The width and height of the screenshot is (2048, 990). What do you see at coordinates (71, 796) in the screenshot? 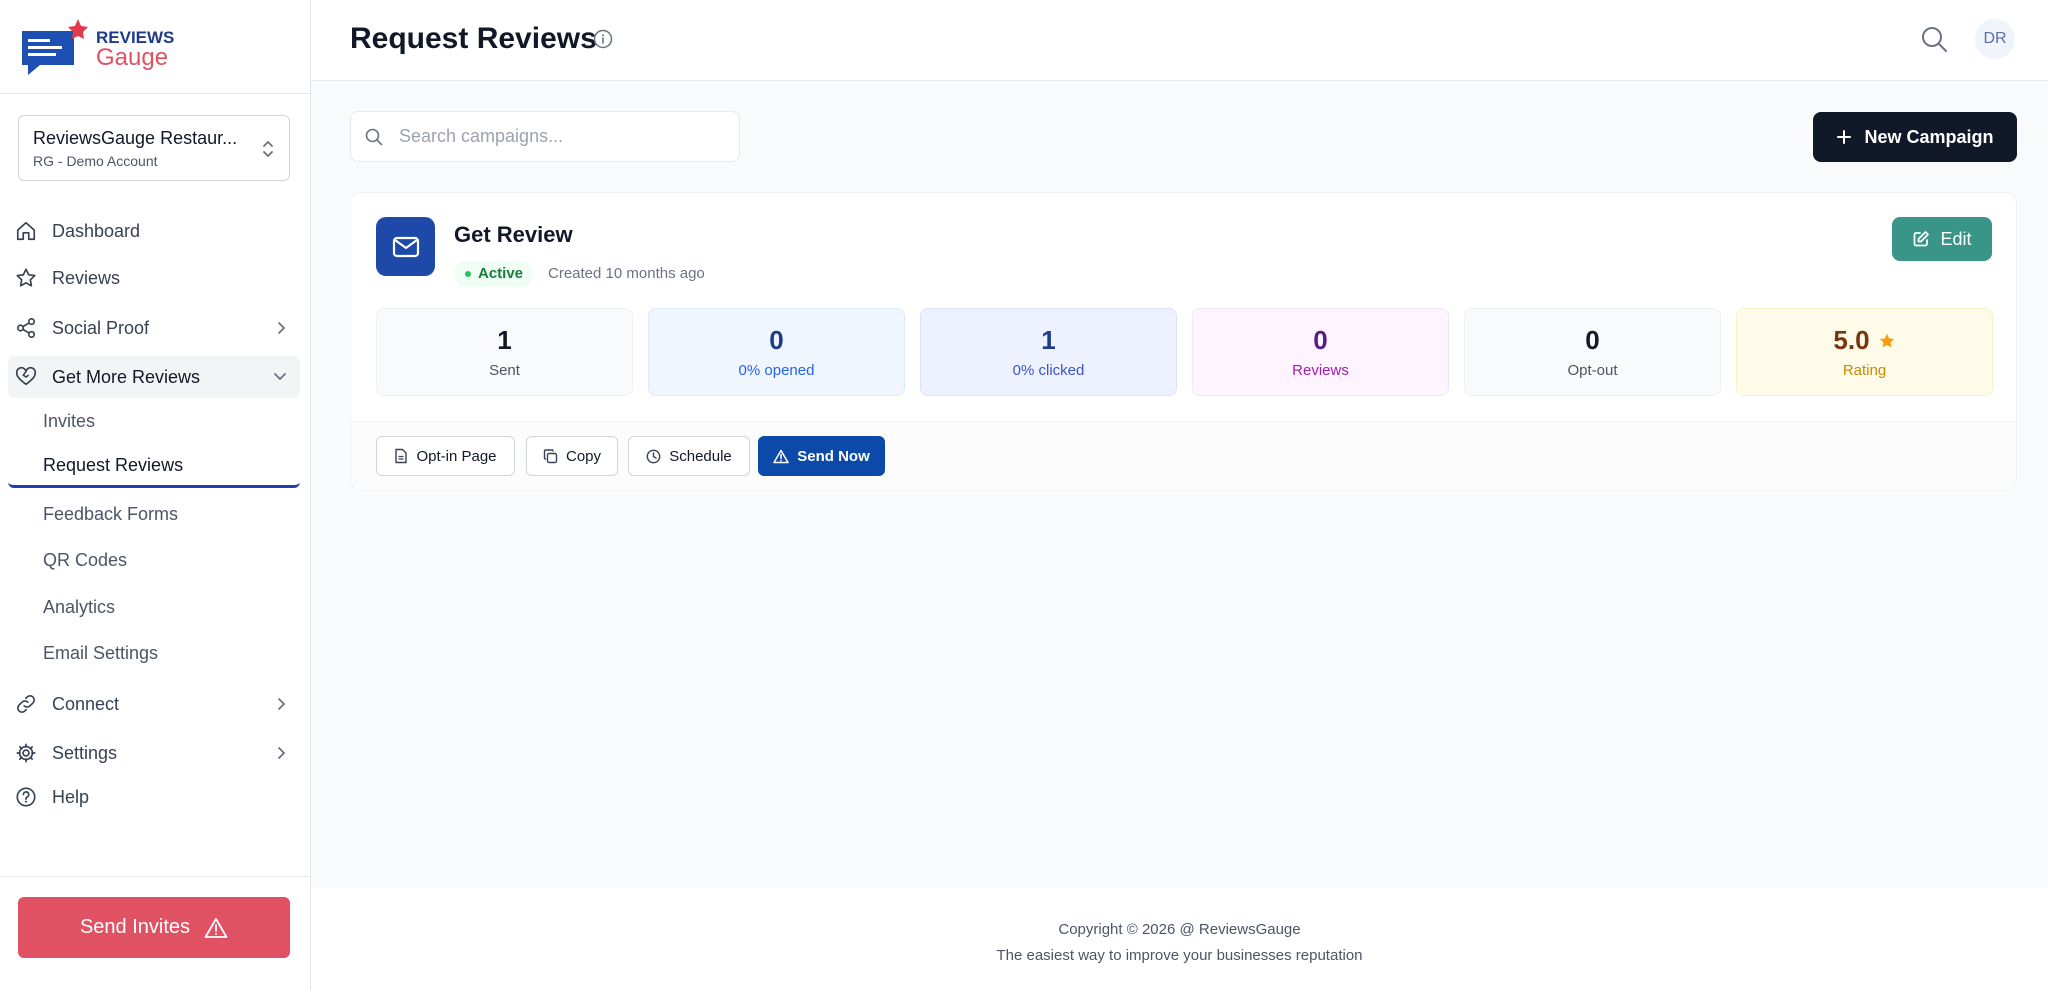
I see `nav-help-label: Help` at bounding box center [71, 796].